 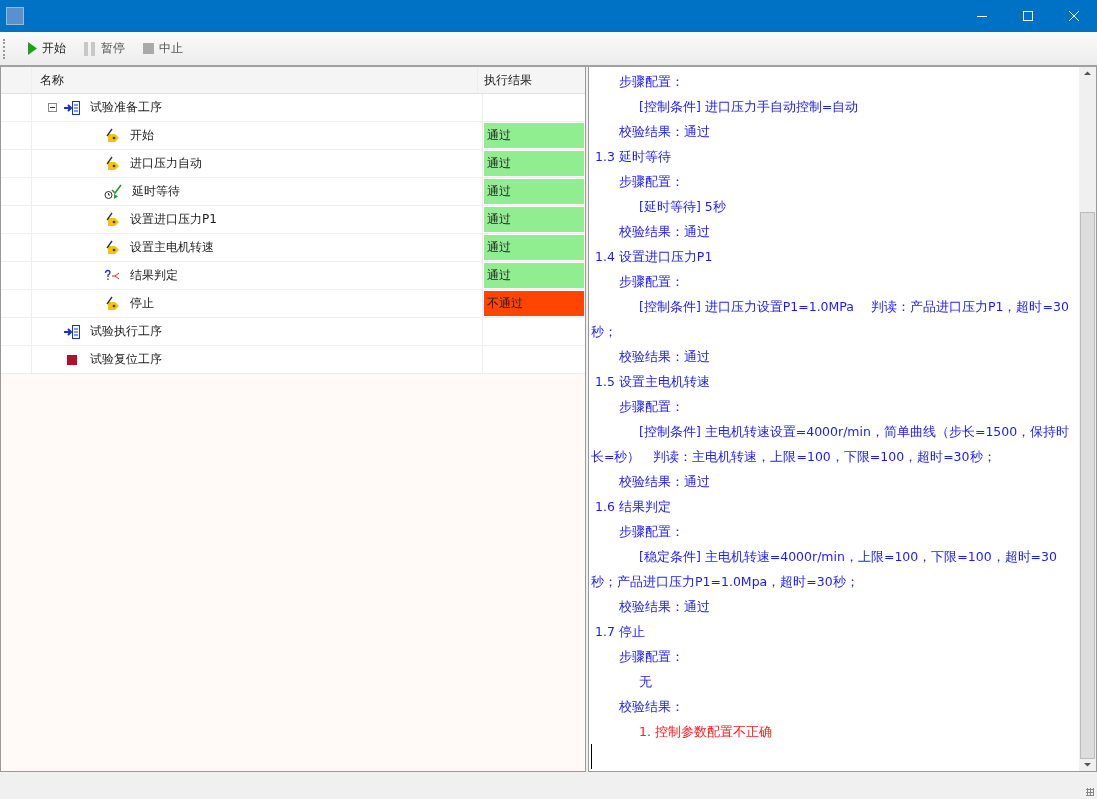 What do you see at coordinates (682, 207) in the screenshot?
I see `log-line: [延时等待] 5秒` at bounding box center [682, 207].